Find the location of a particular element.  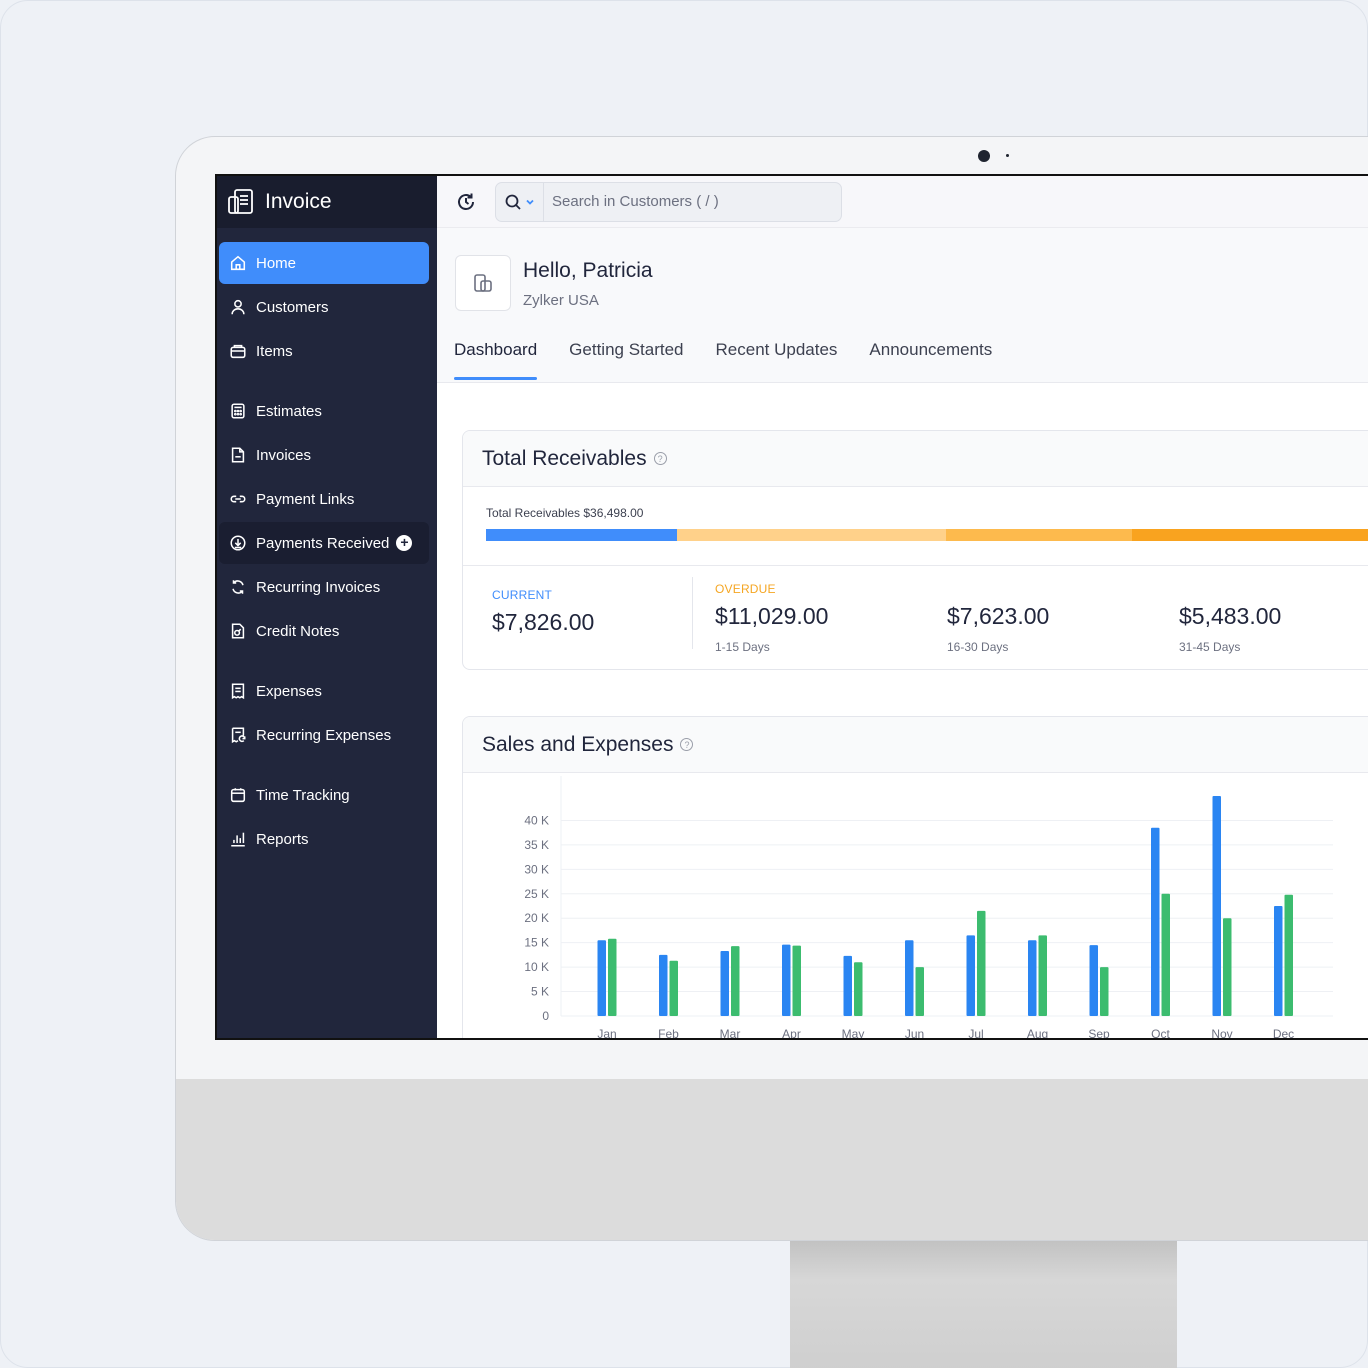

sidebar-item-time-tracking: Time Tracking is located at coordinates (324, 795).